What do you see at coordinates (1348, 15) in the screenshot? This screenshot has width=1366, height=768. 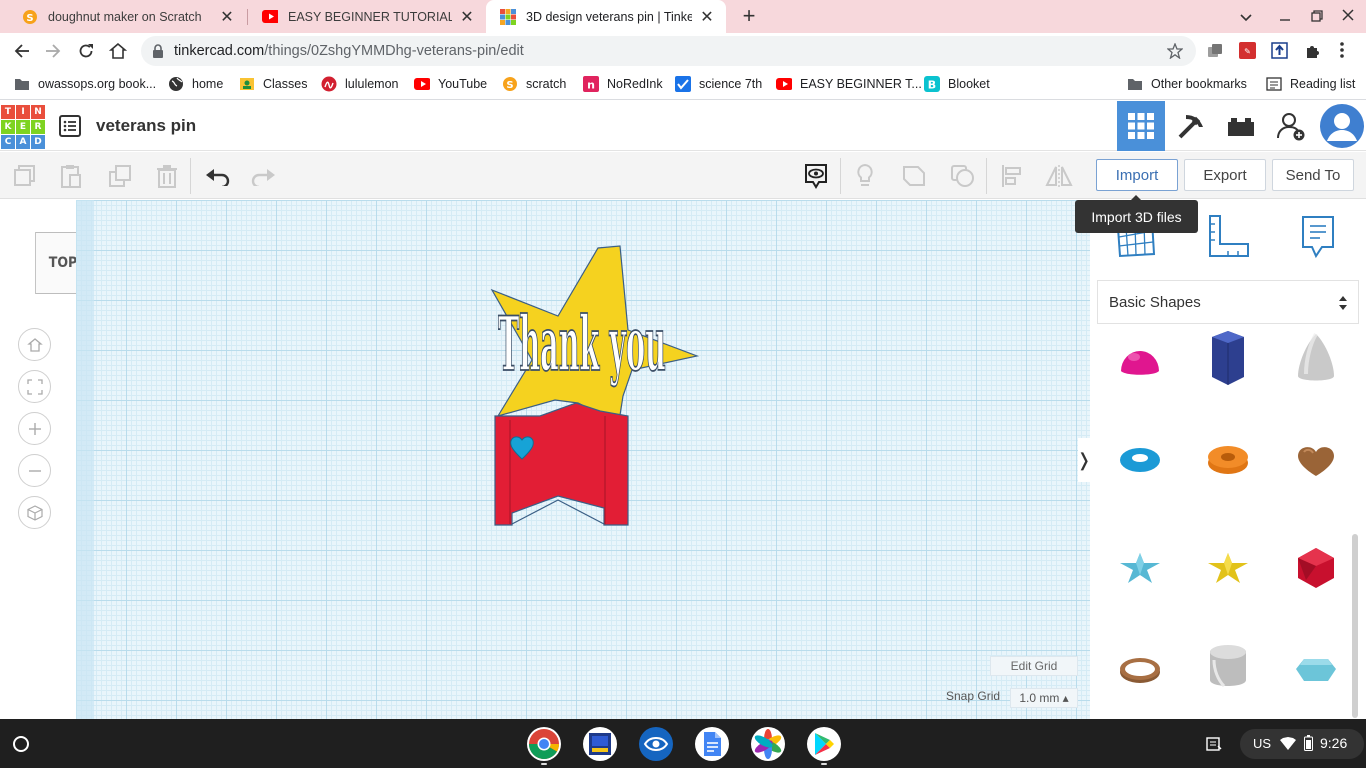 I see `window-close-icon` at bounding box center [1348, 15].